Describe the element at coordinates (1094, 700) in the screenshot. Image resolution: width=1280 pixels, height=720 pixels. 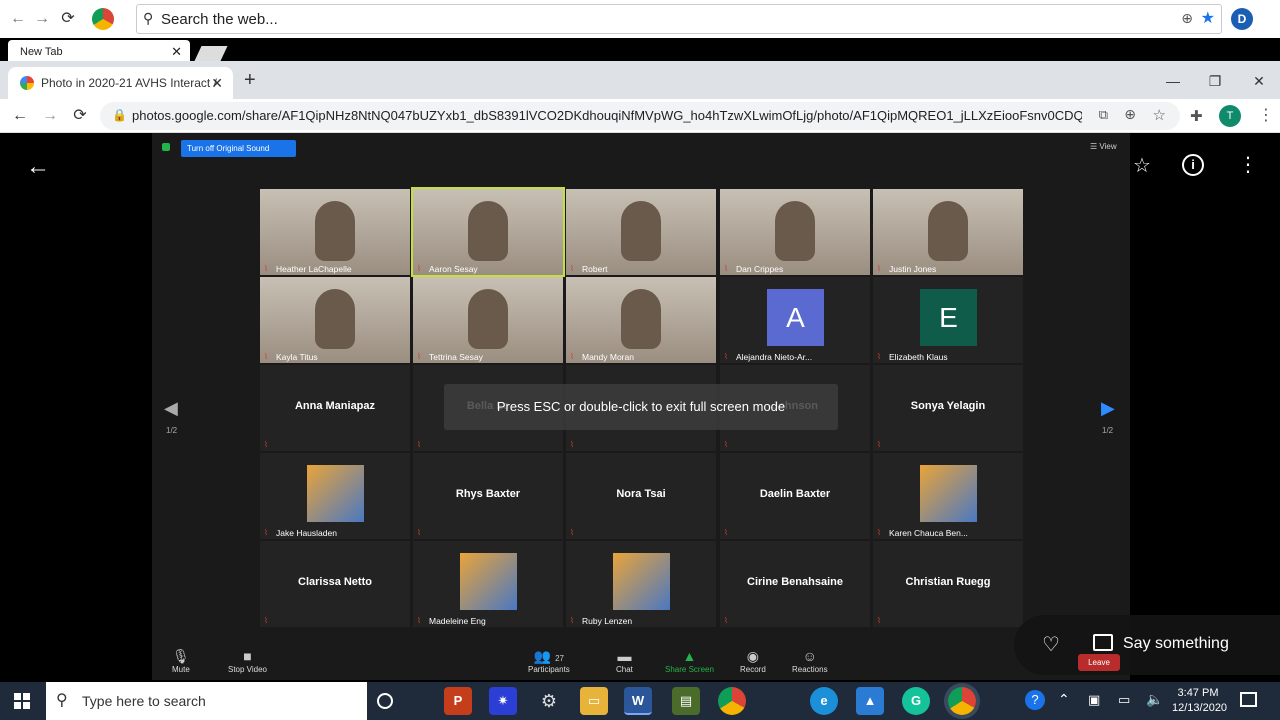
I see `network-icon: ▣` at that location.